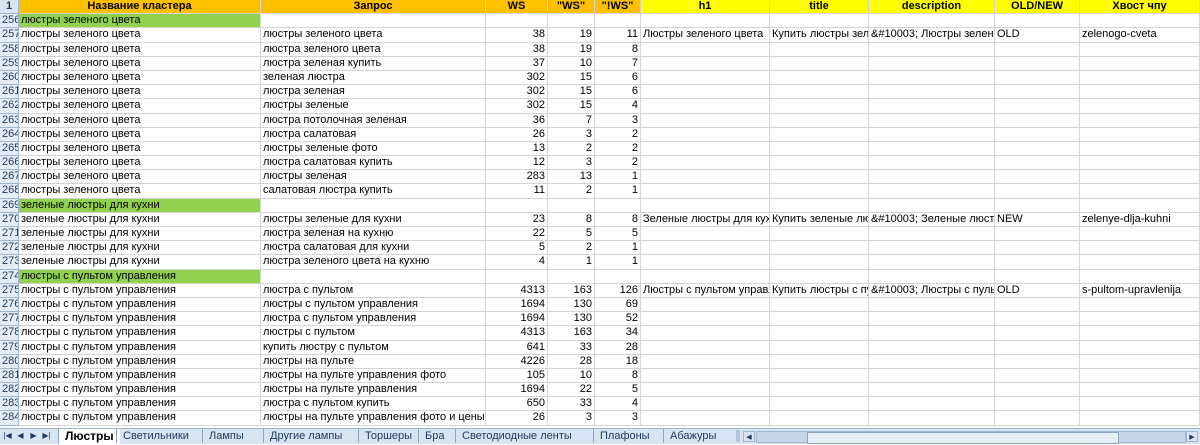 The image size is (1200, 445). I want to click on exact-ws-cell: 1, so click(618, 177).